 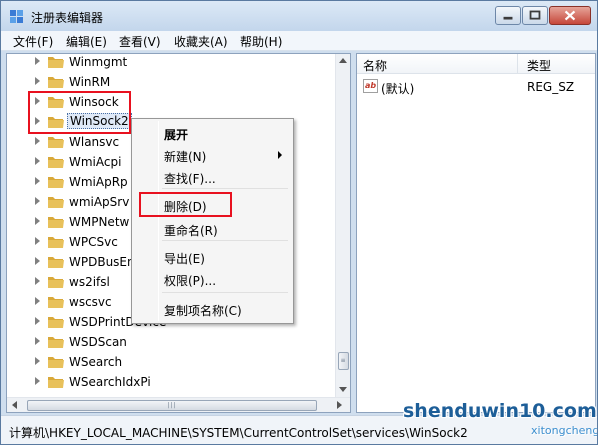 What do you see at coordinates (203, 311) in the screenshot?
I see `context-menu-item-label: 复制项名称(C)` at bounding box center [203, 311].